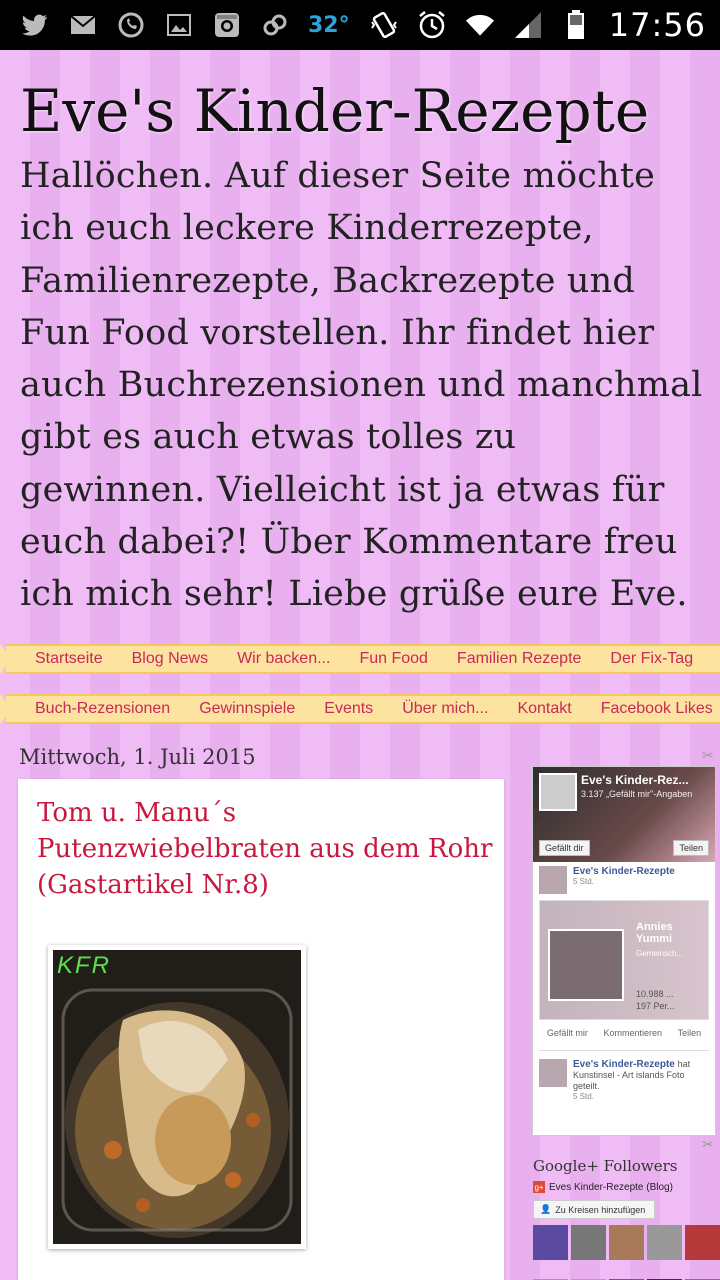  I want to click on facebook-post2-avatar, so click(553, 1073).